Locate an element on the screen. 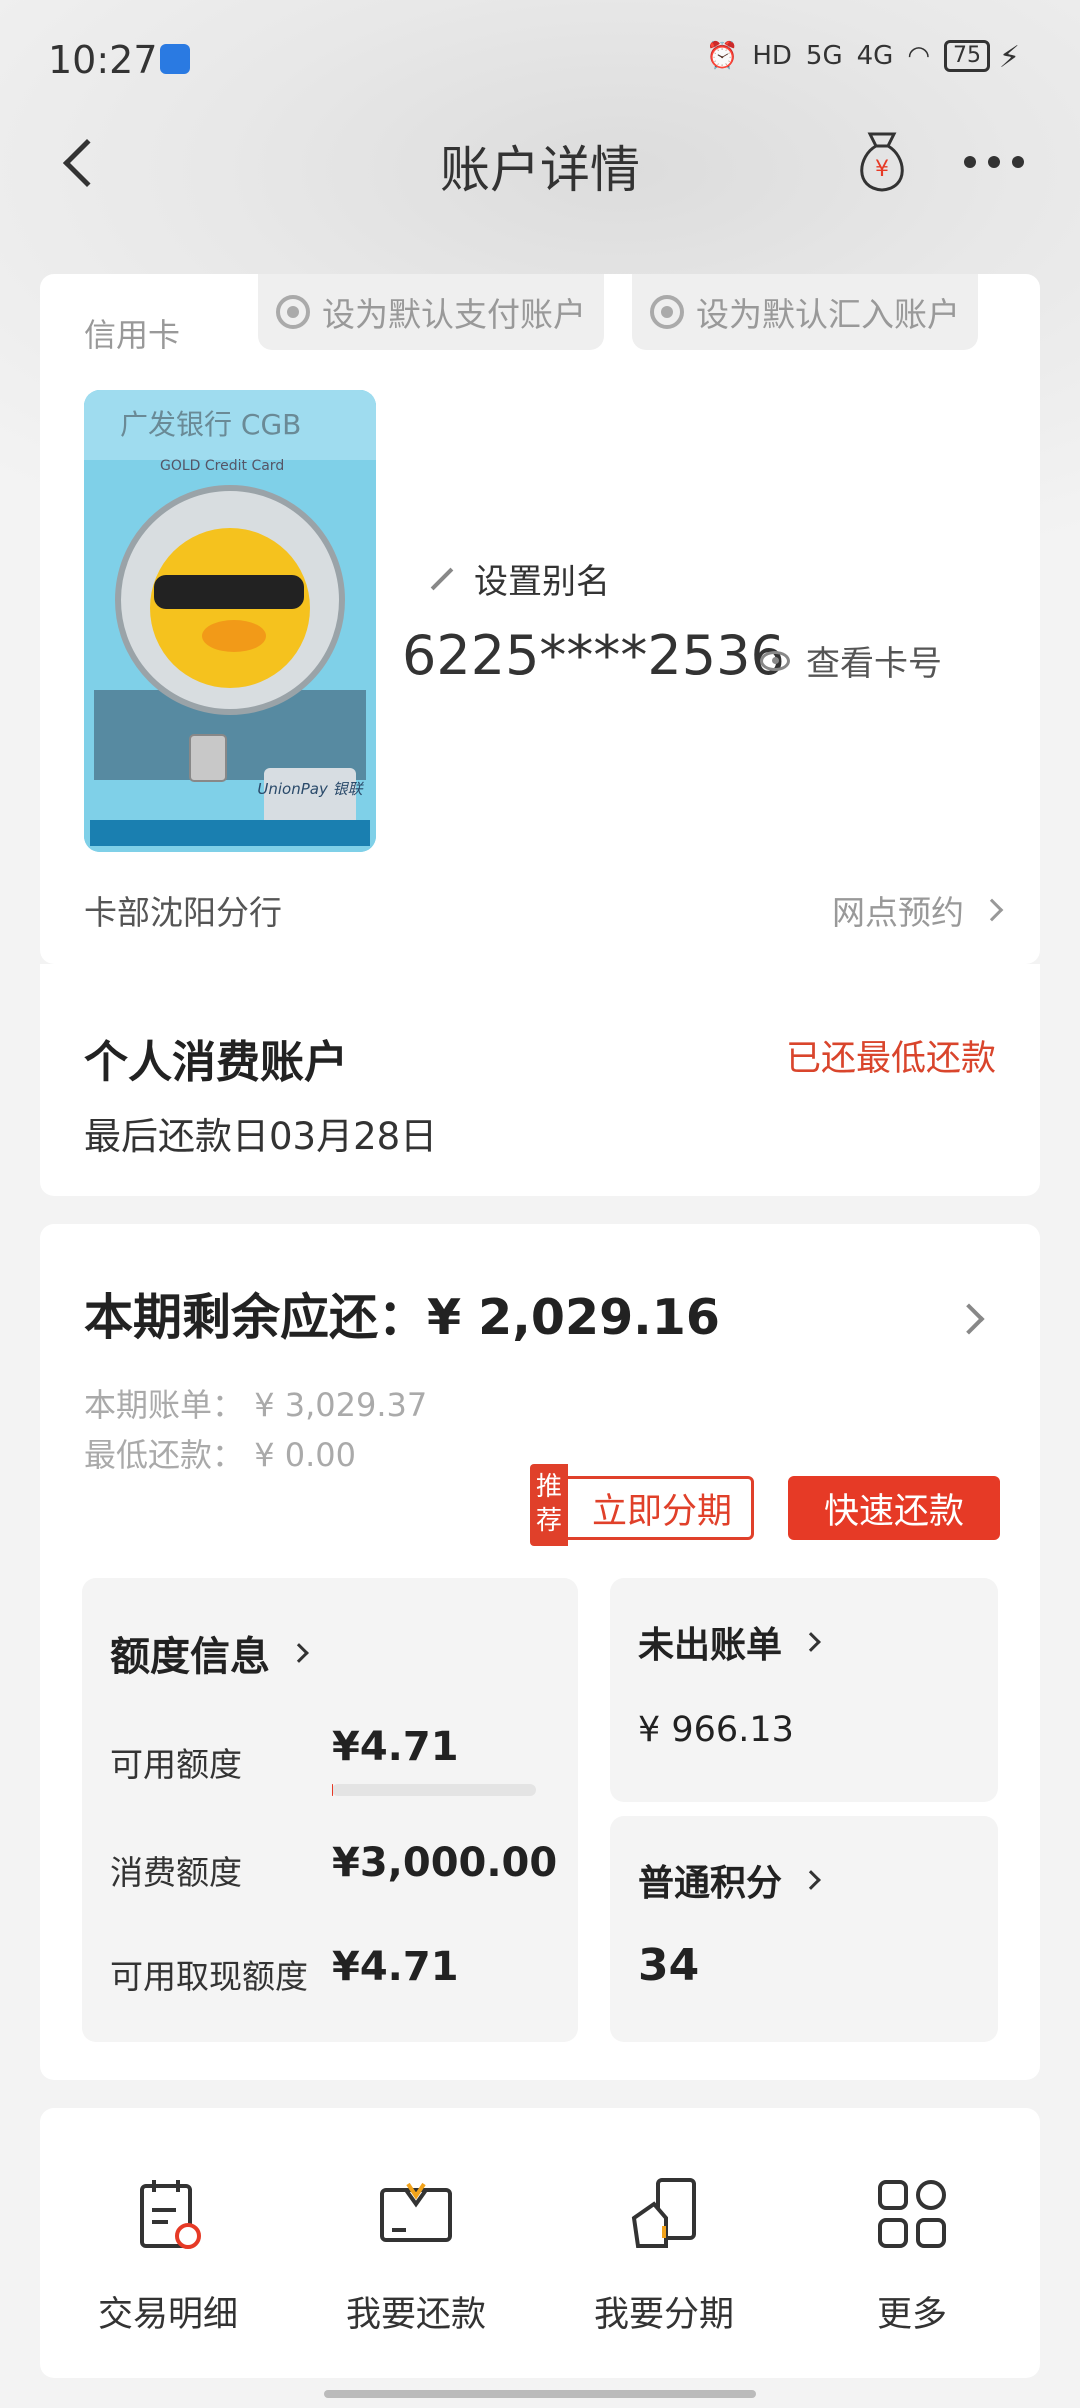 The width and height of the screenshot is (1080, 2408). hd-icon: HD is located at coordinates (772, 56).